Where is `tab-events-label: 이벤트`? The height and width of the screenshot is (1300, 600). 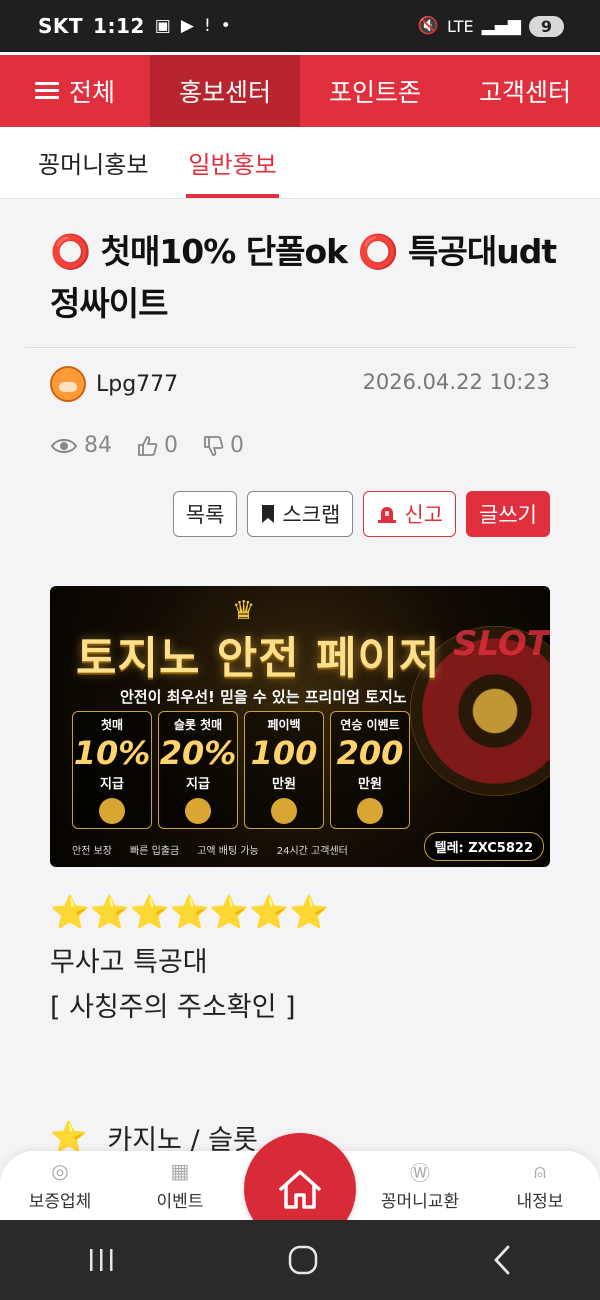
tab-events-label: 이벤트 is located at coordinates (180, 1202).